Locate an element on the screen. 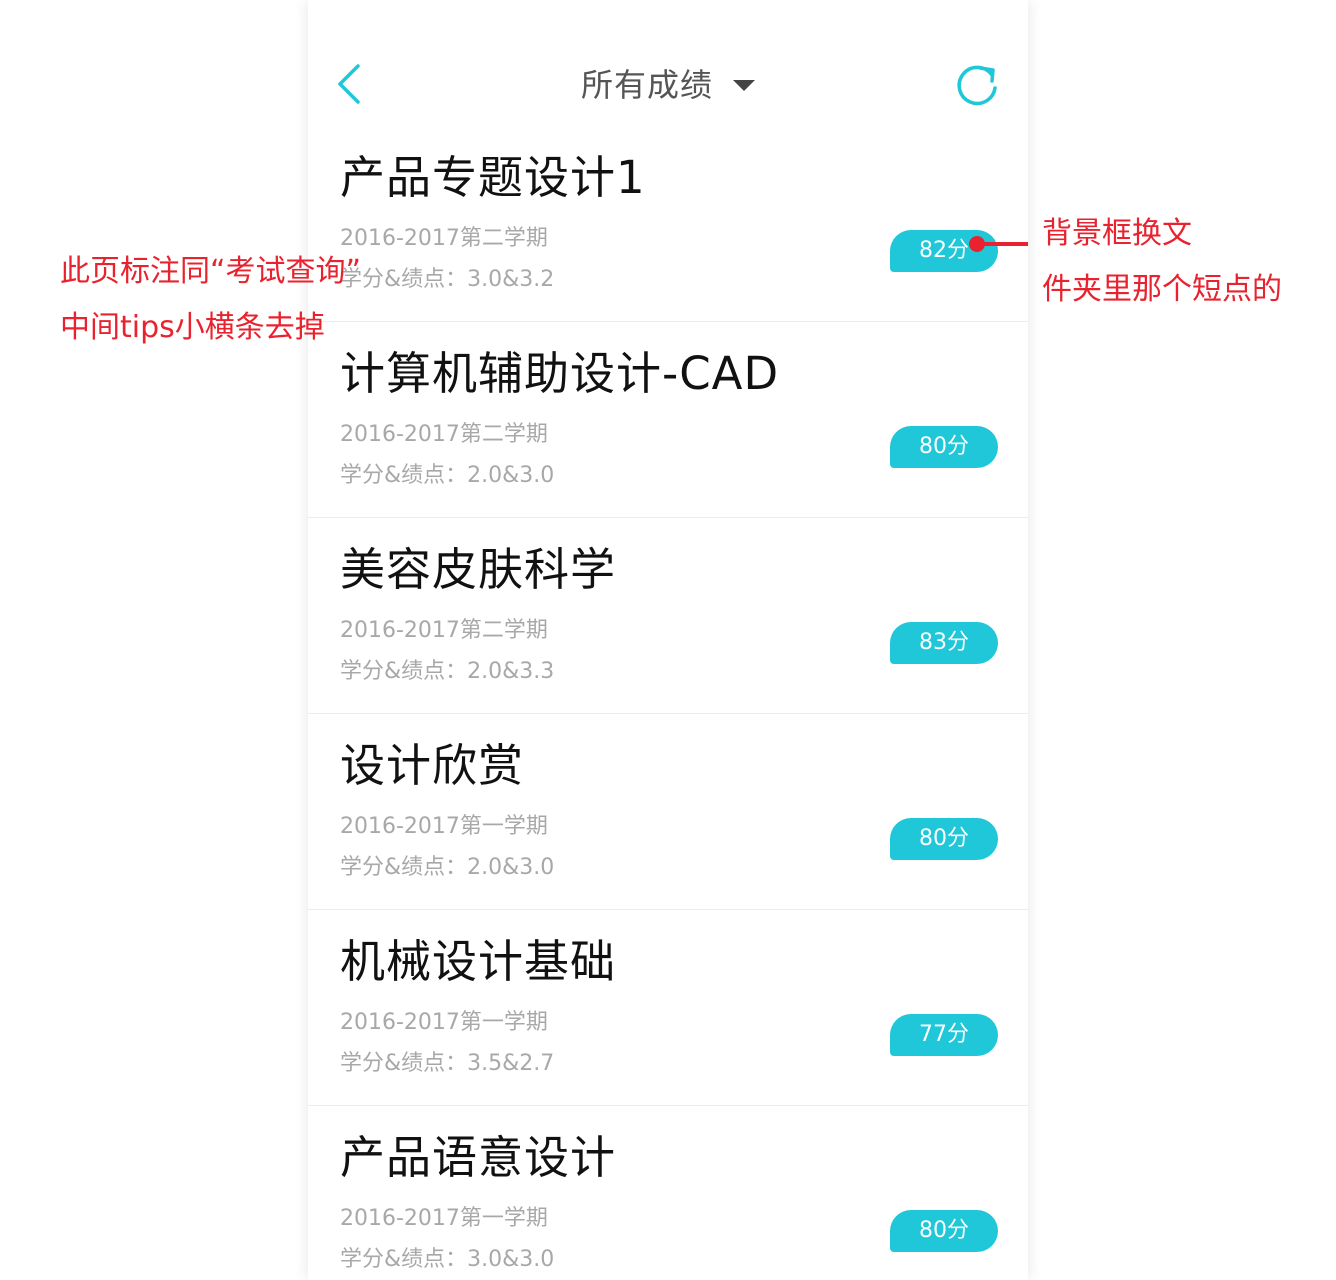 The width and height of the screenshot is (1336, 1280). annotation-note-right: 背景框换文 件夹里那个短点的 is located at coordinates (1162, 262).